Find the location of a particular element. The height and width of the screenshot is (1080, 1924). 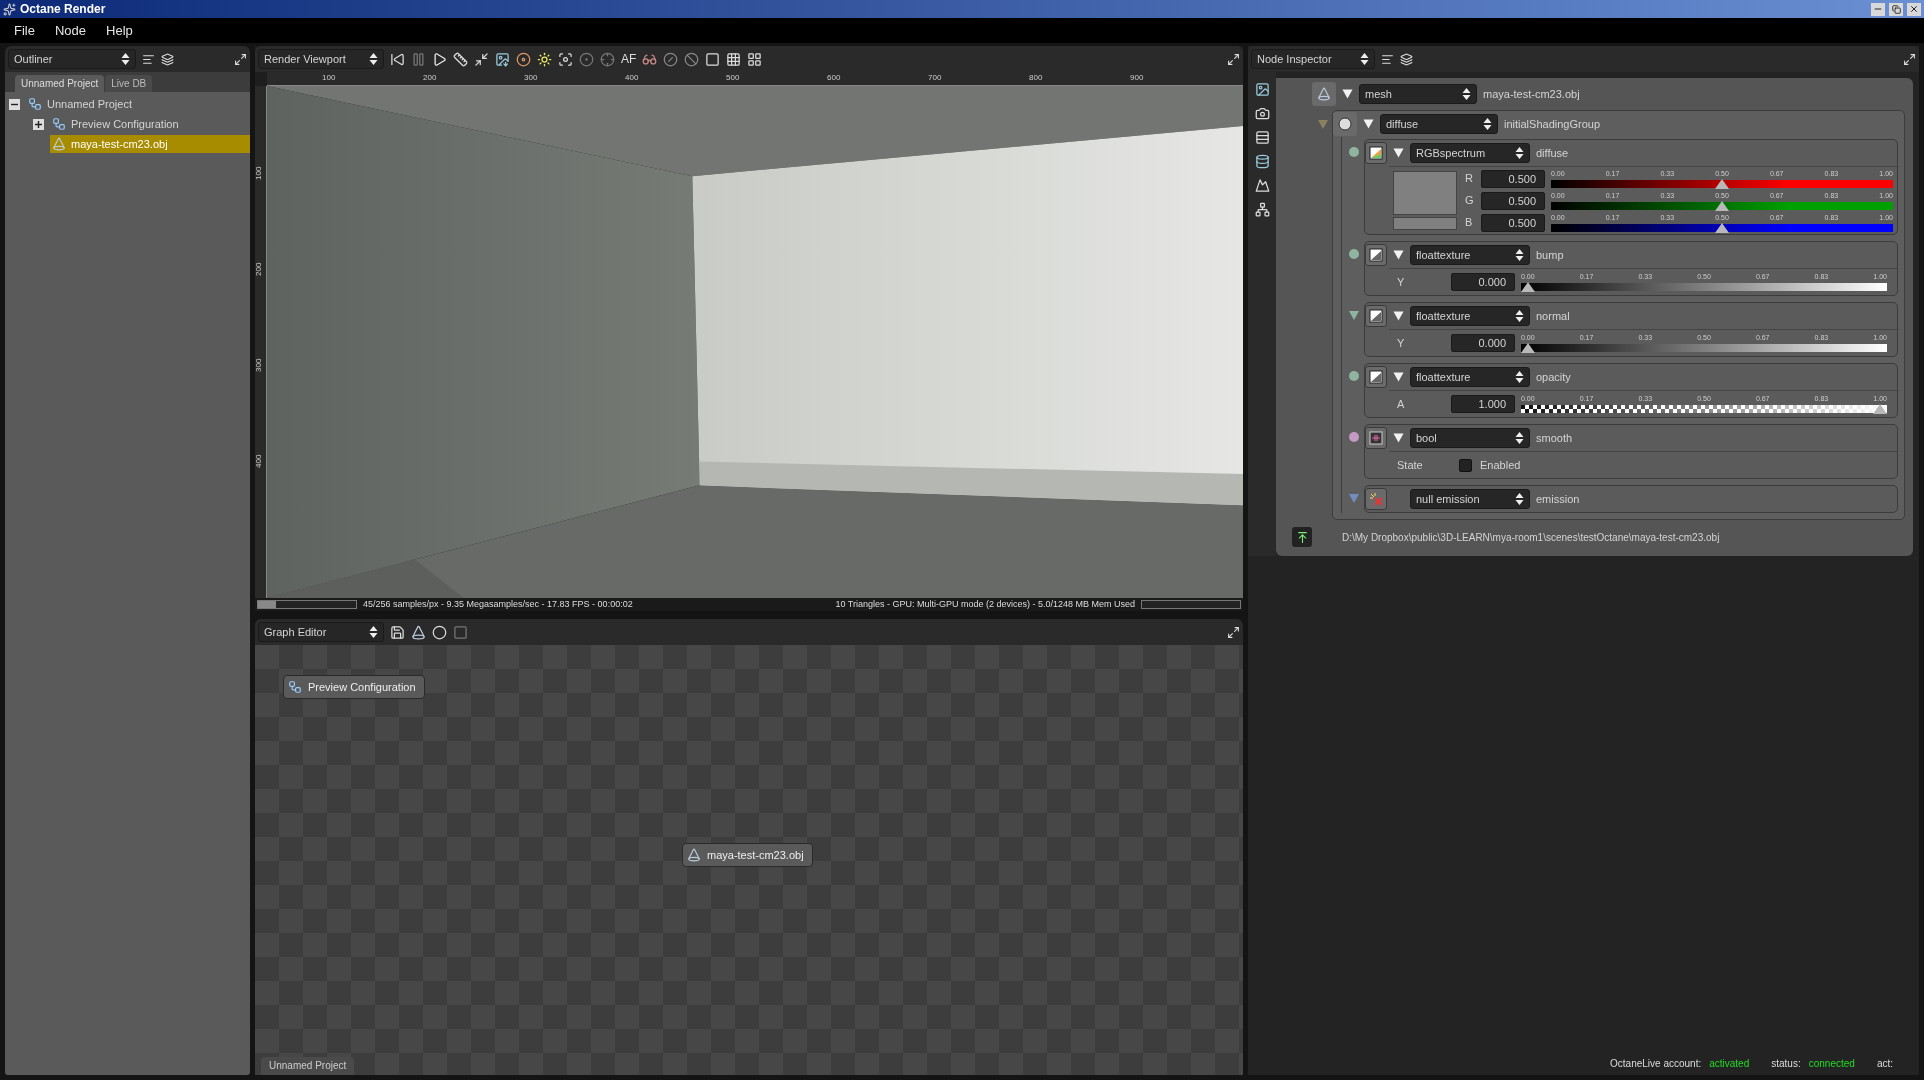

type-dropdown: diffuse is located at coordinates (1439, 124).